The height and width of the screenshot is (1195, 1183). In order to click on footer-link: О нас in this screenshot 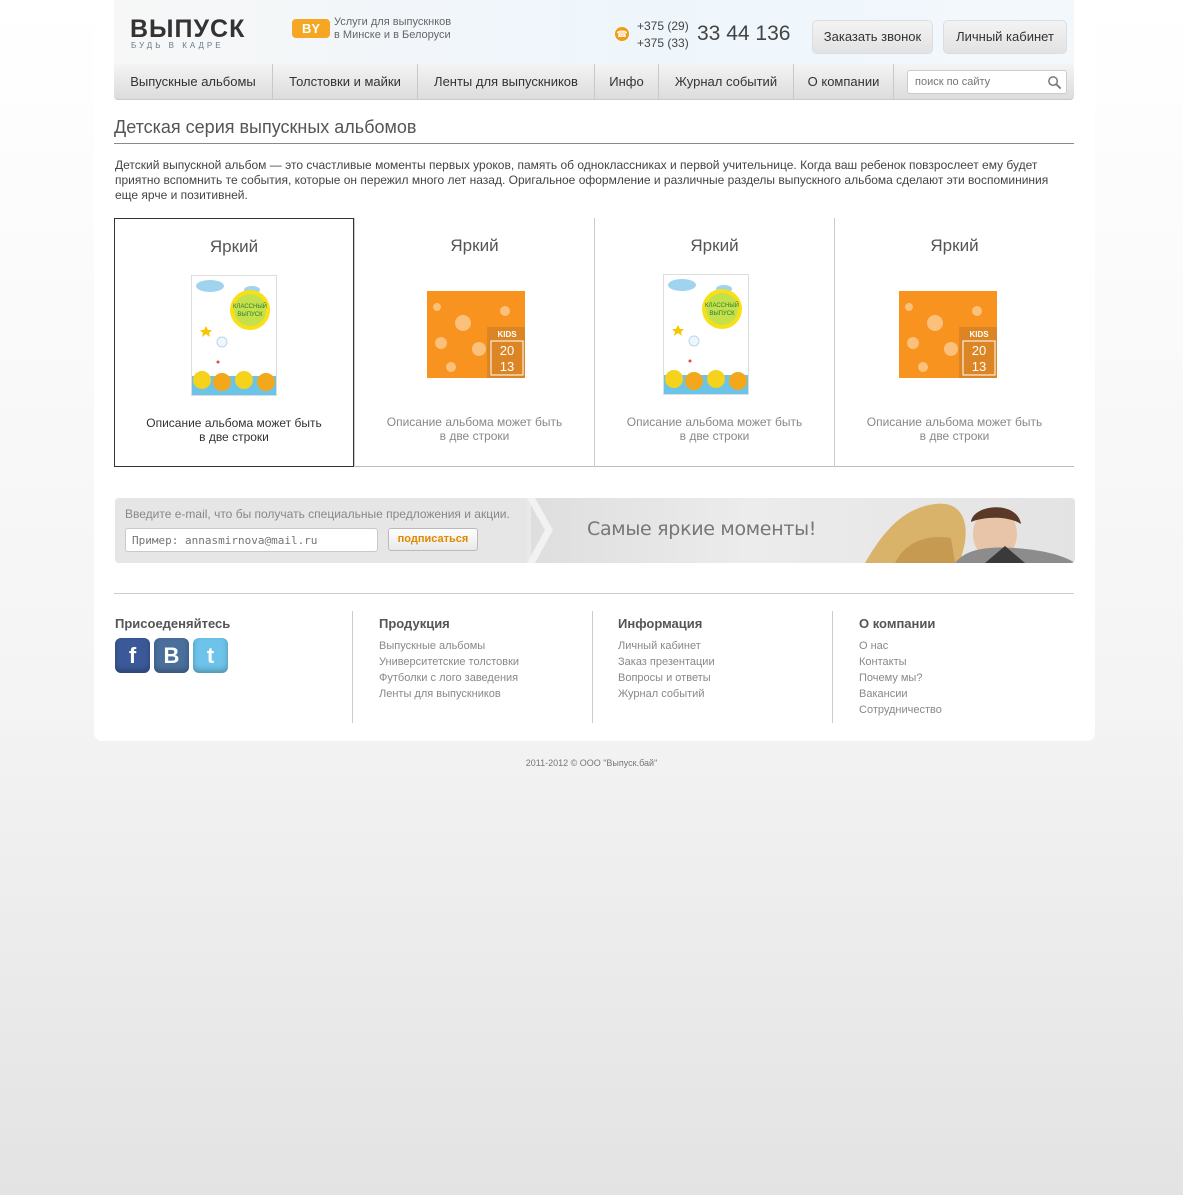, I will do `click(966, 646)`.